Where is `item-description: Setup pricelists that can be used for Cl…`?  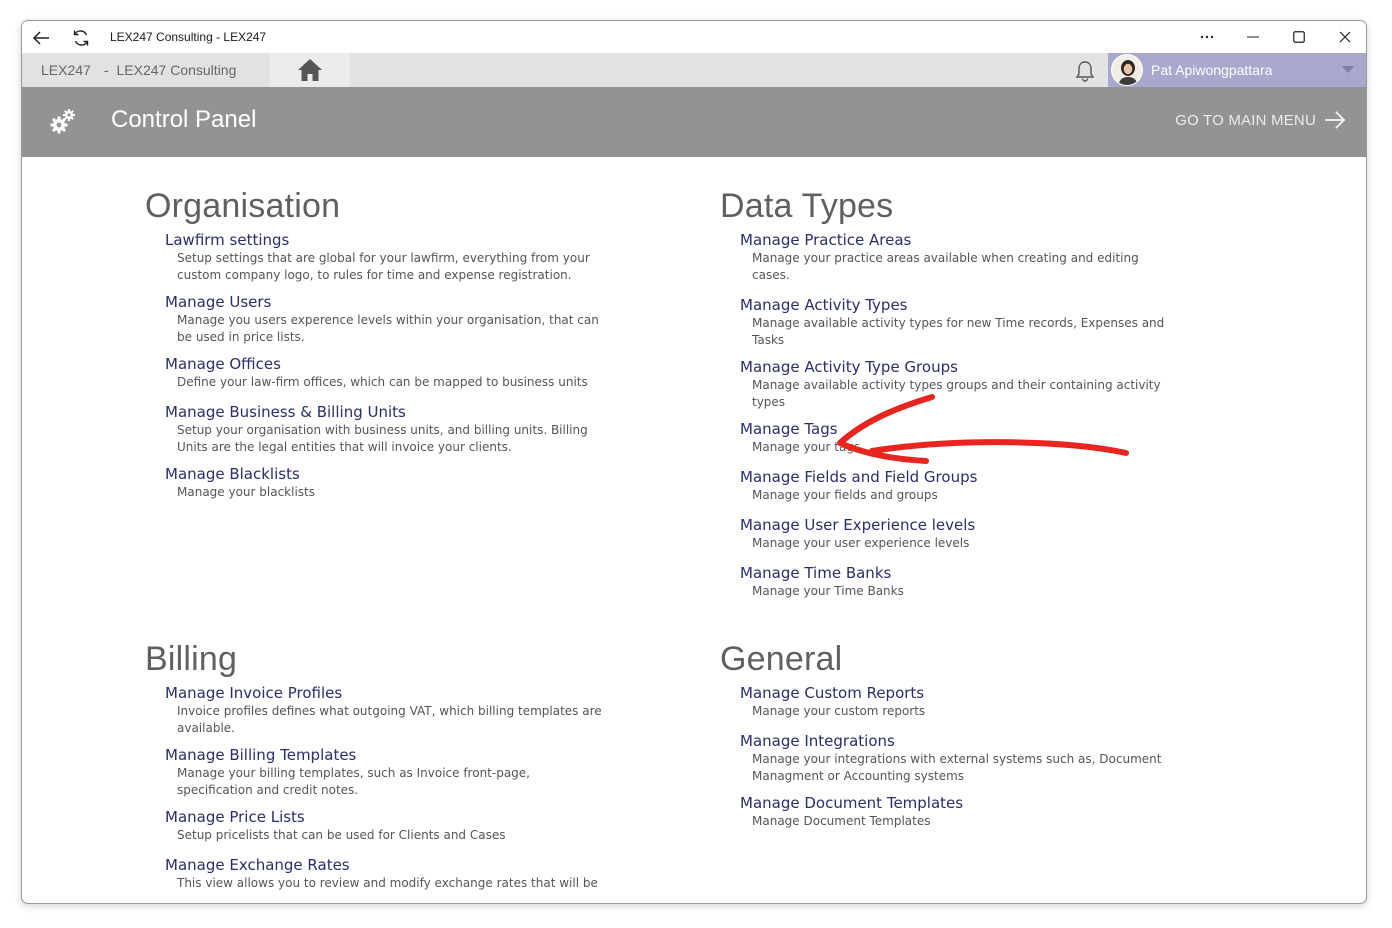 item-description: Setup pricelists that can be used for Cl… is located at coordinates (341, 835).